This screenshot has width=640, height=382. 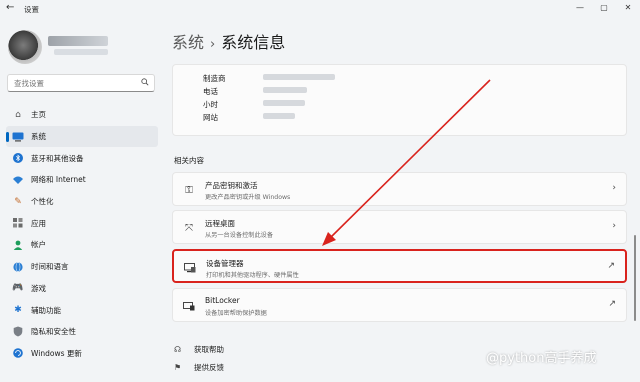 What do you see at coordinates (399, 227) in the screenshot?
I see `remote-desktop-card: ⤧ 远程桌面 从另一台设备控制此设备 ›` at bounding box center [399, 227].